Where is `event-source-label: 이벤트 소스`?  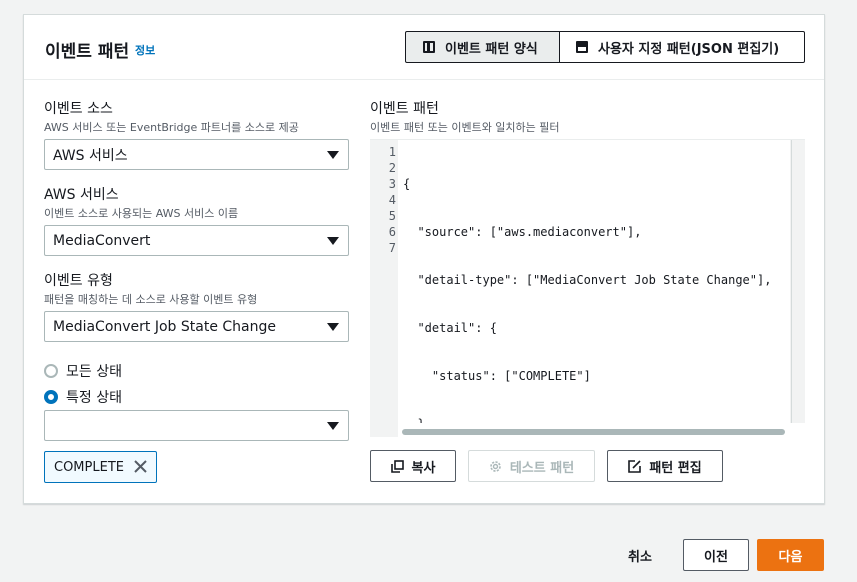
event-source-label: 이벤트 소스 is located at coordinates (78, 109).